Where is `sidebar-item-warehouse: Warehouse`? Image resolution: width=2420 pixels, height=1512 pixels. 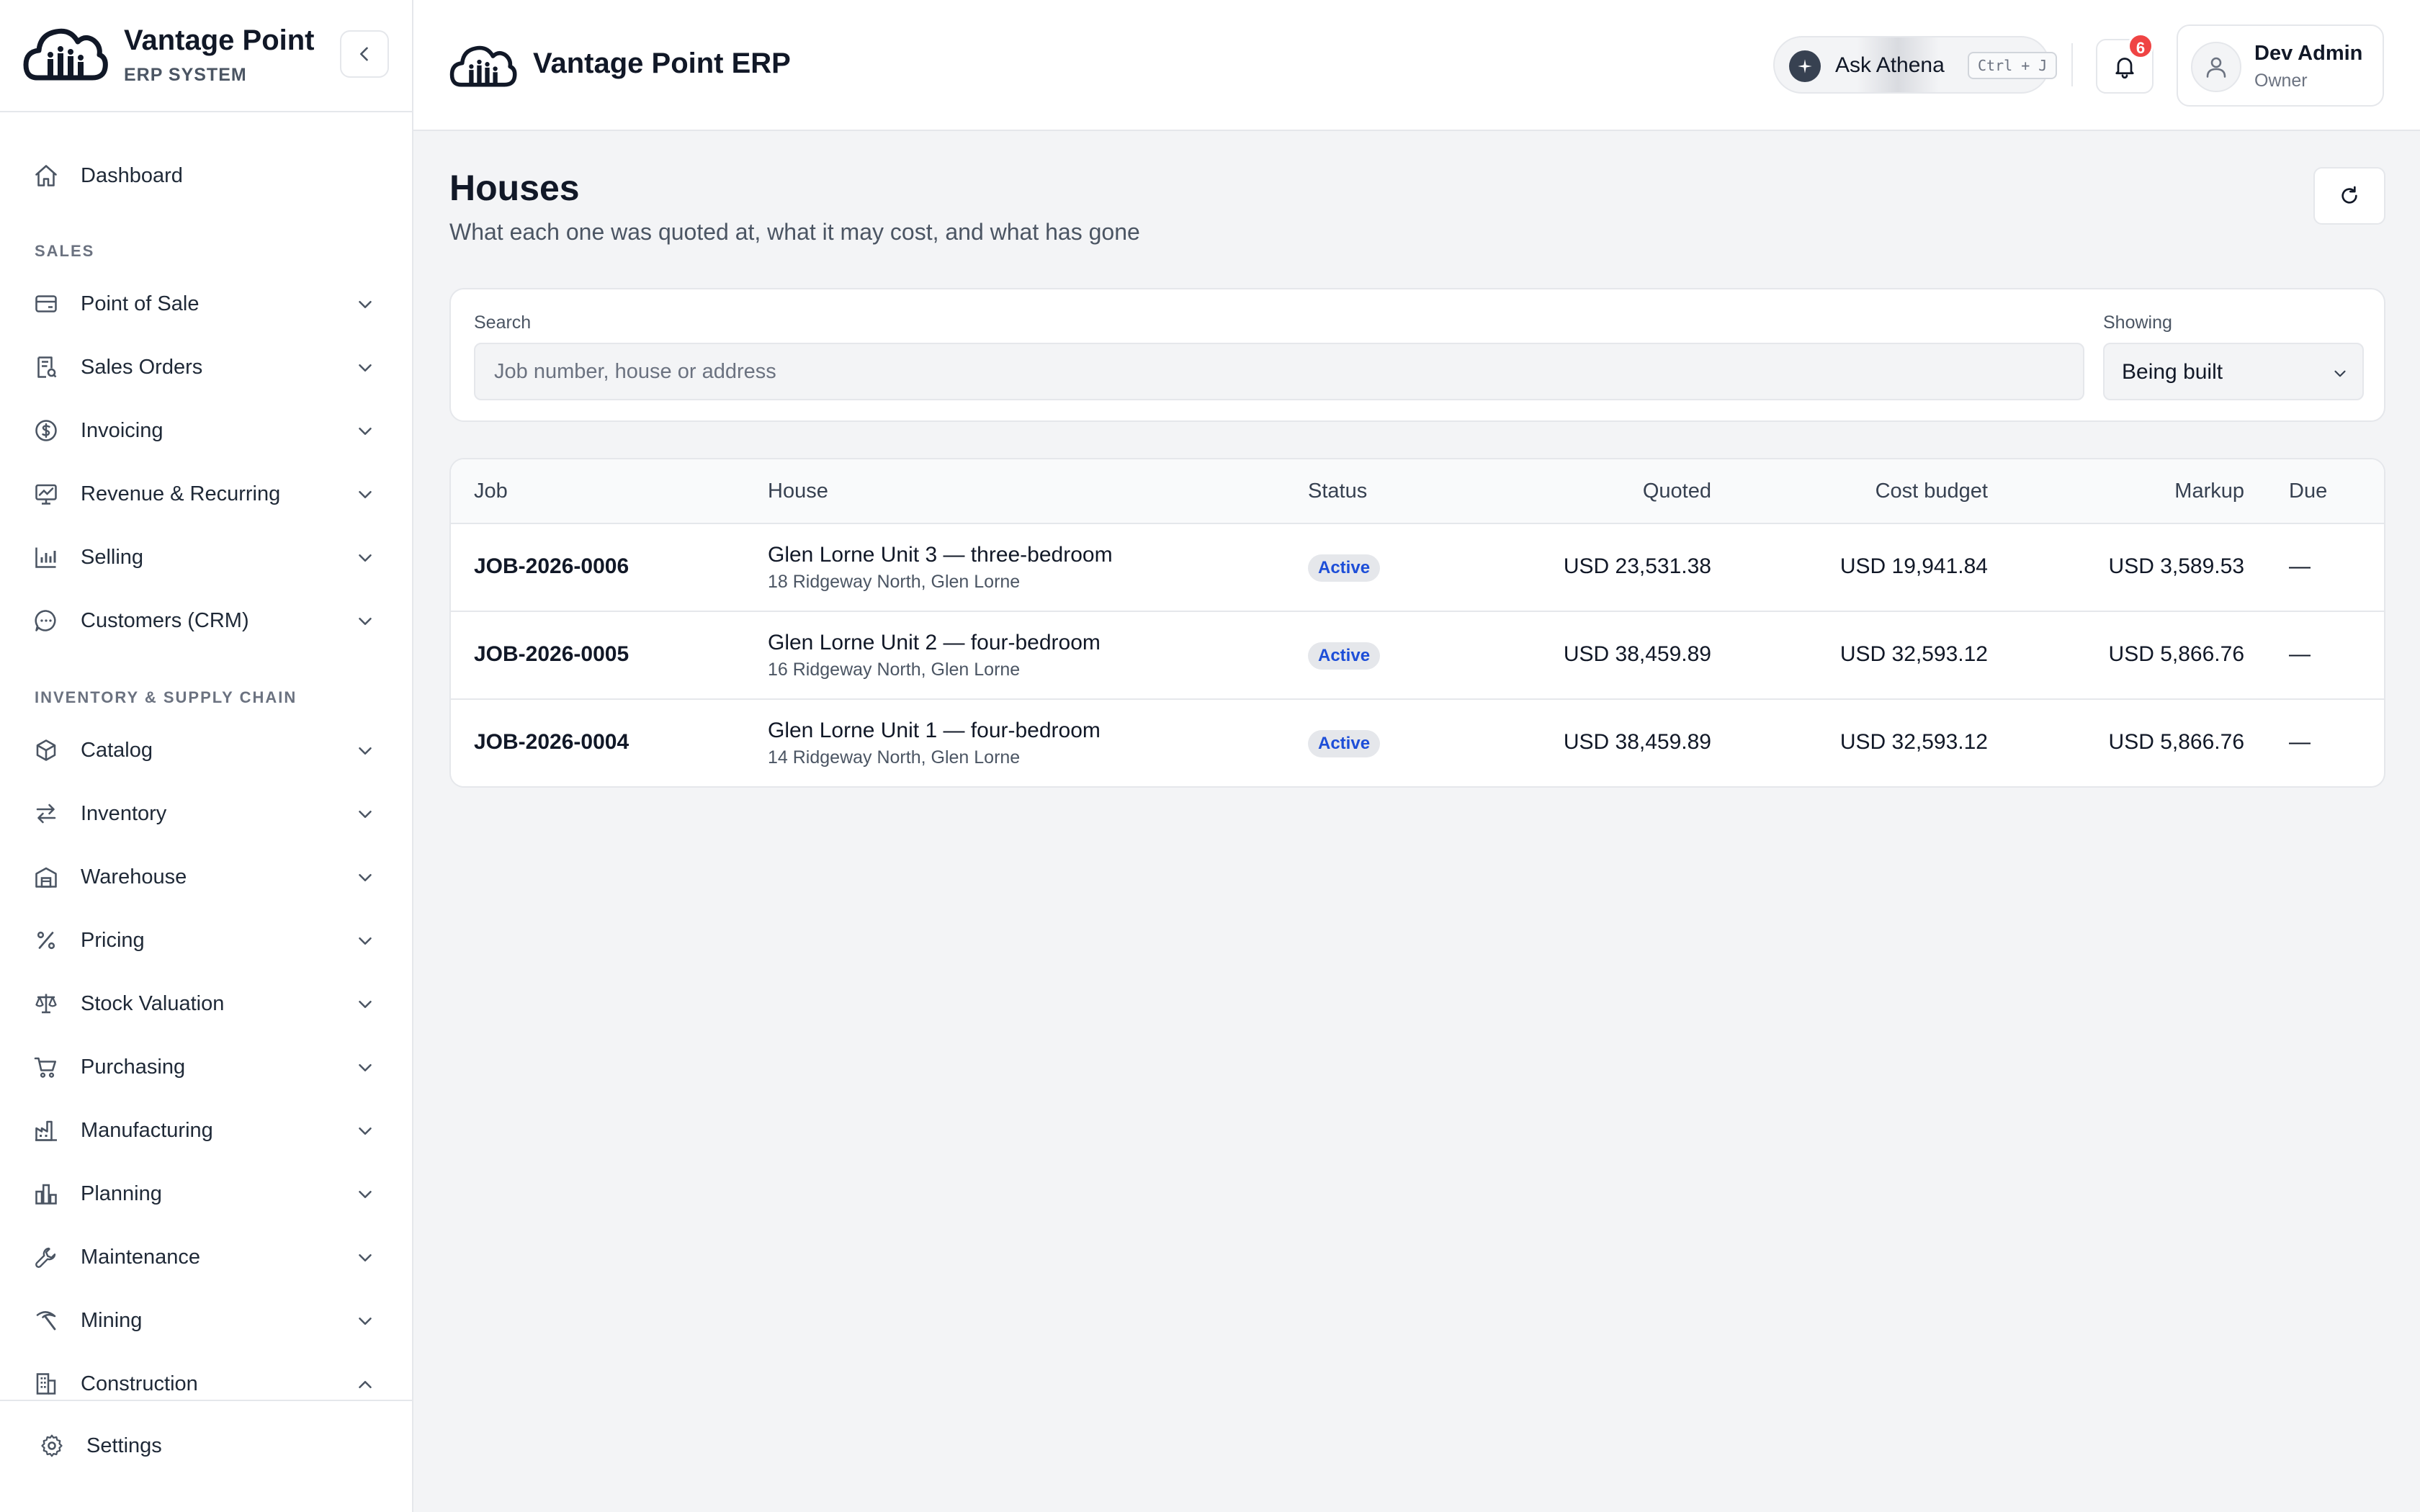
sidebar-item-warehouse: Warehouse is located at coordinates (206, 877).